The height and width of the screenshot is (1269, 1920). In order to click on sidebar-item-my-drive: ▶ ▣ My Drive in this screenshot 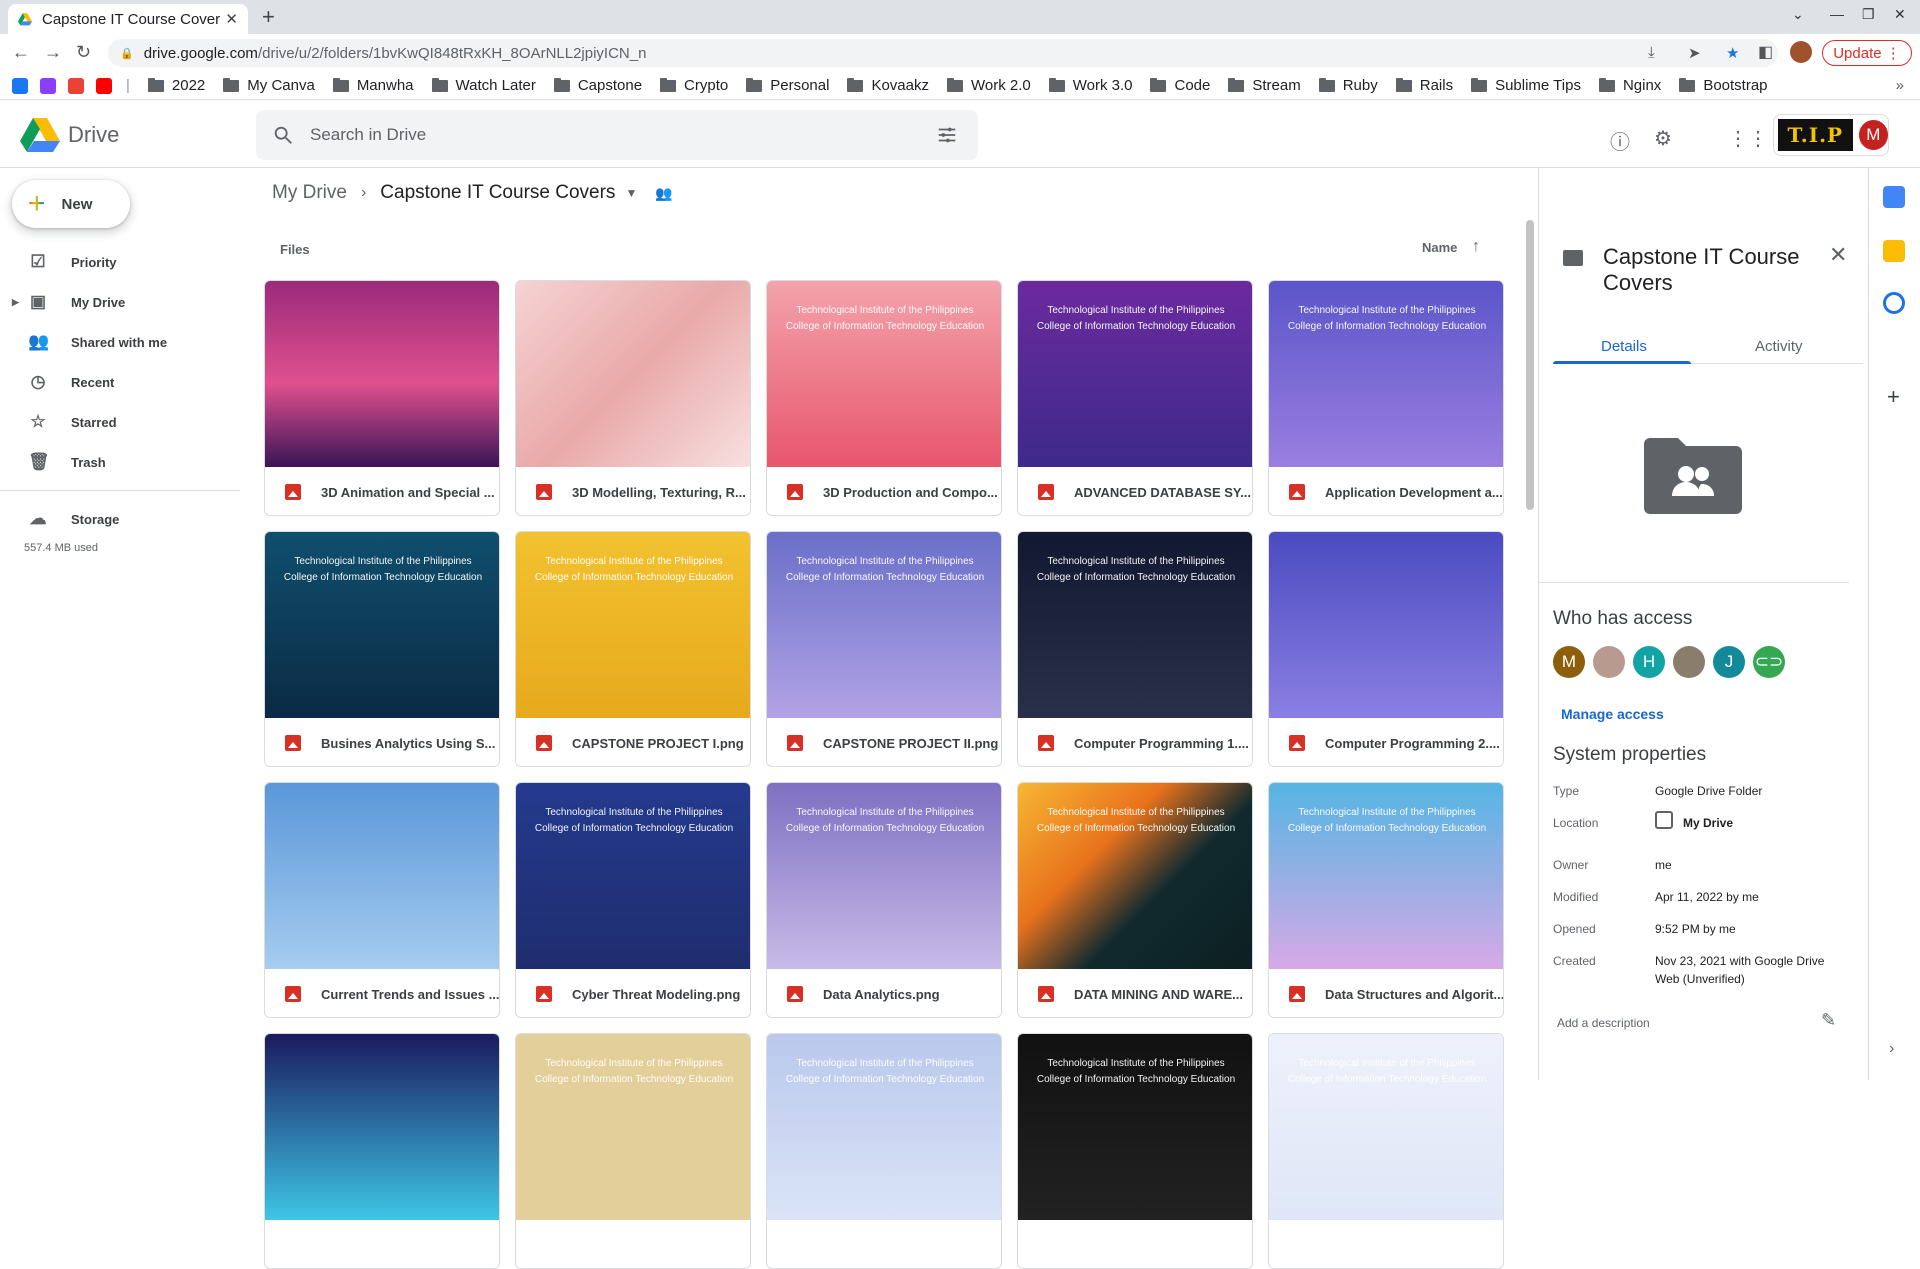, I will do `click(120, 302)`.